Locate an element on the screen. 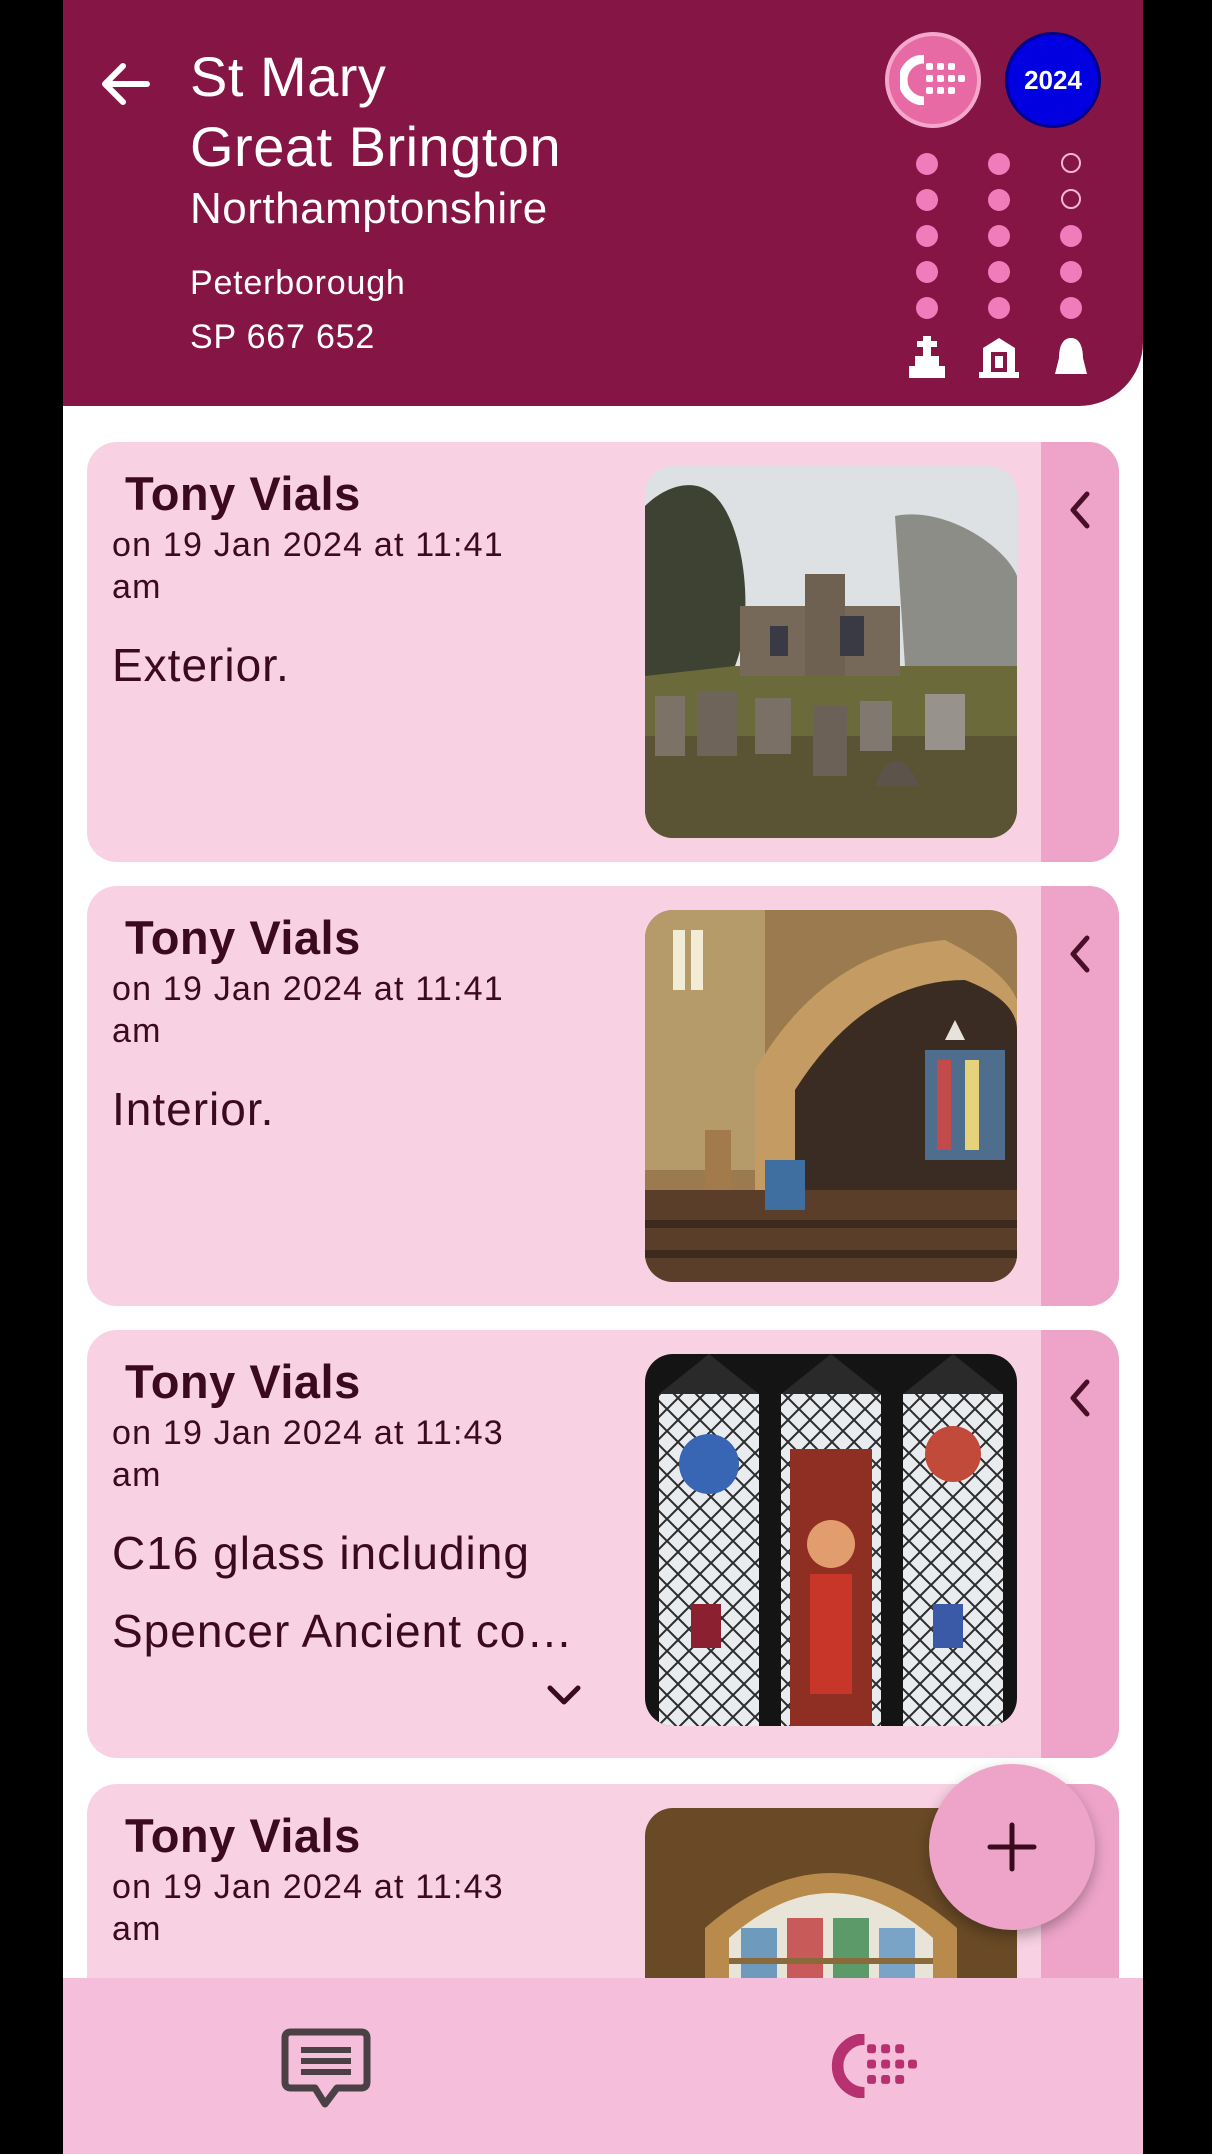 This screenshot has height=2154, width=1212. chevron-down-icon is located at coordinates (564, 1695).